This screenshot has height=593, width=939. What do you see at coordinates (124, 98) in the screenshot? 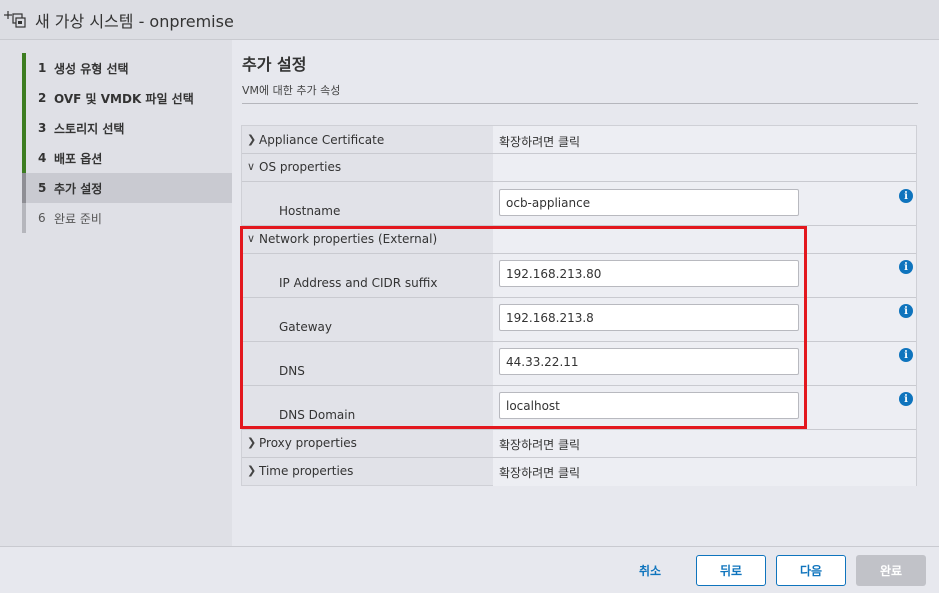
I see `step-label: OVF 및 VMDK 파일 선택` at bounding box center [124, 98].